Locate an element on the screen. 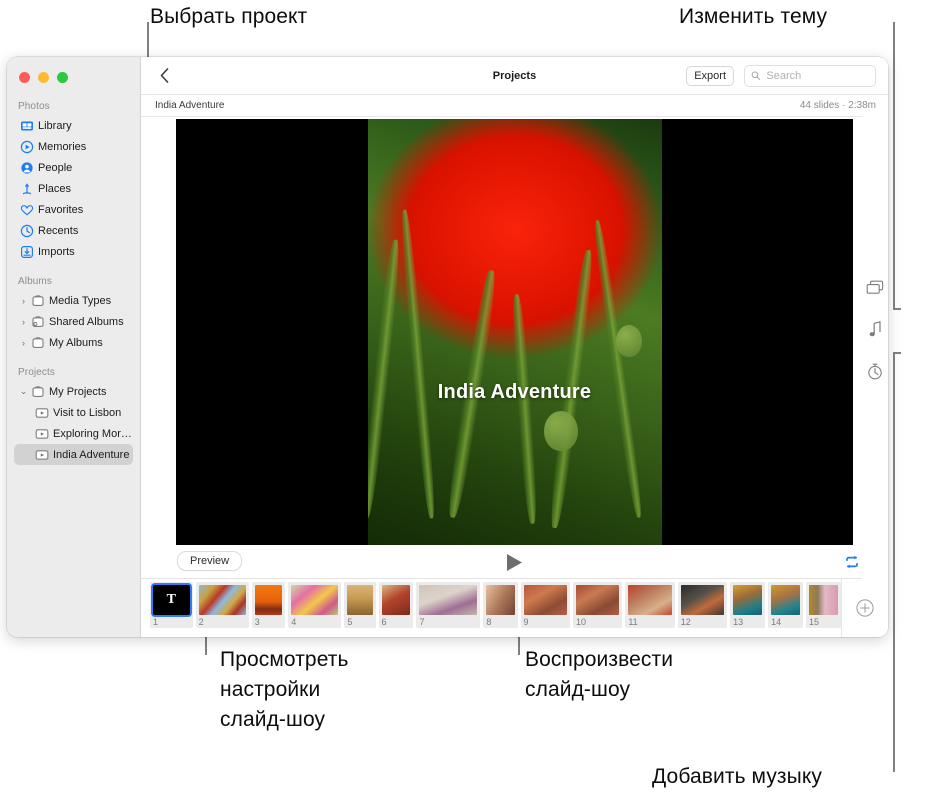 This screenshot has height=792, width=931. sidebar-item-label: My Albums is located at coordinates (76, 342).